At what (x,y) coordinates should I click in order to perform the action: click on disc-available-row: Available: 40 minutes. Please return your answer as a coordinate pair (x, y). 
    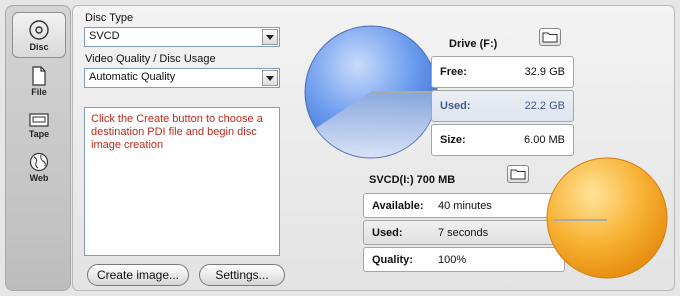
    Looking at the image, I should click on (464, 205).